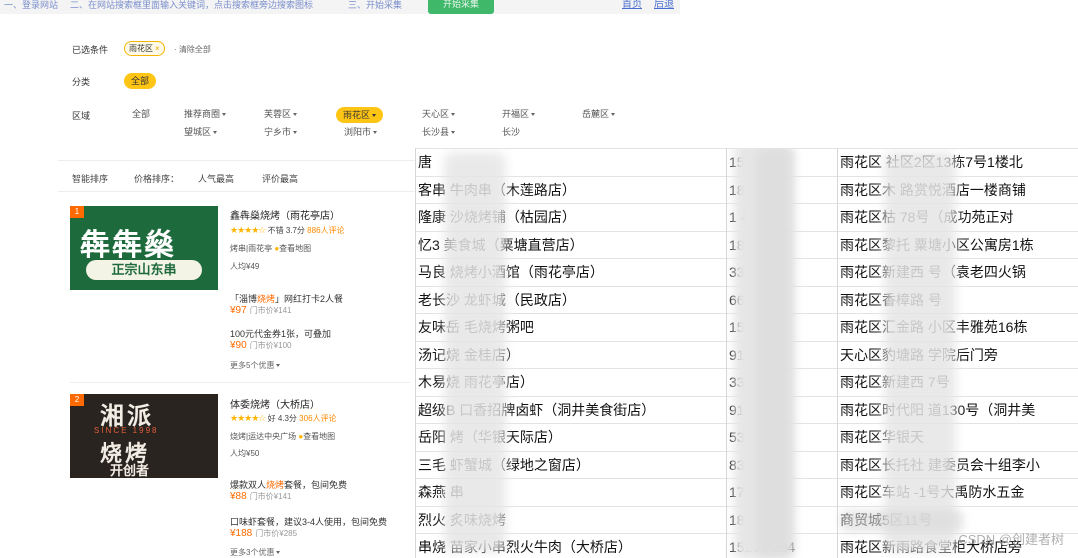 This screenshot has height=558, width=1078. I want to click on cell-address: 雨花区车站 -1号大禹防水五金, so click(959, 492).